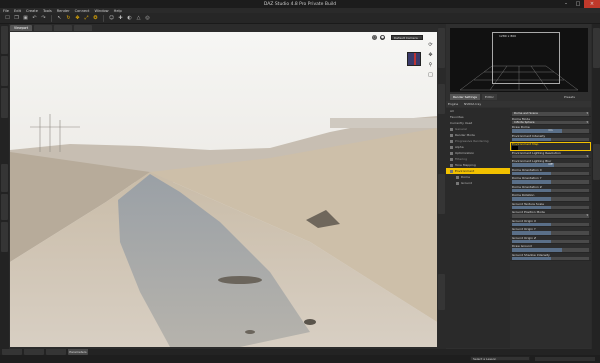 The height and width of the screenshot is (363, 600). Describe the element at coordinates (77, 18) in the screenshot. I see `translate-icon: ✥` at that location.